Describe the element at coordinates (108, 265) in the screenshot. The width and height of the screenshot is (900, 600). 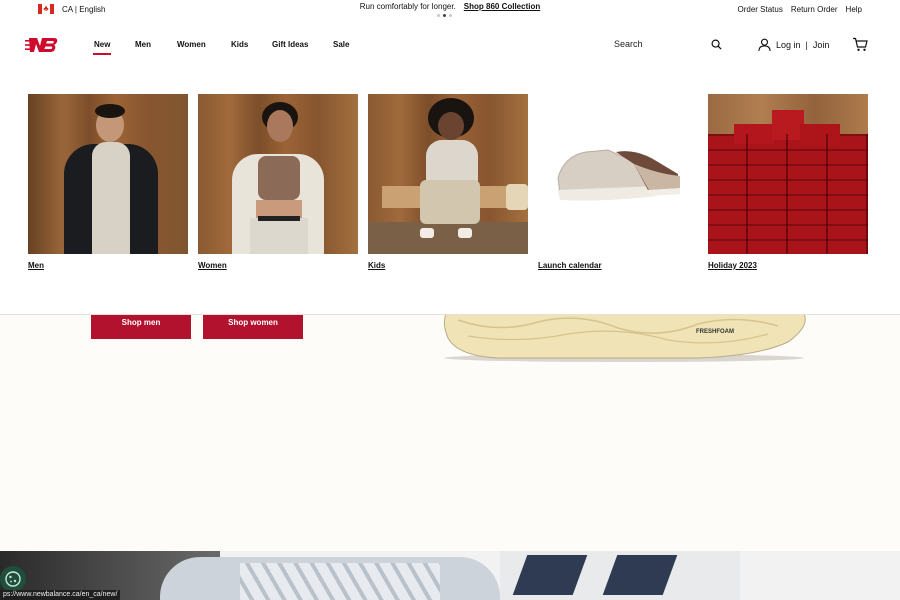
I see `men-tile-caption: Men` at that location.